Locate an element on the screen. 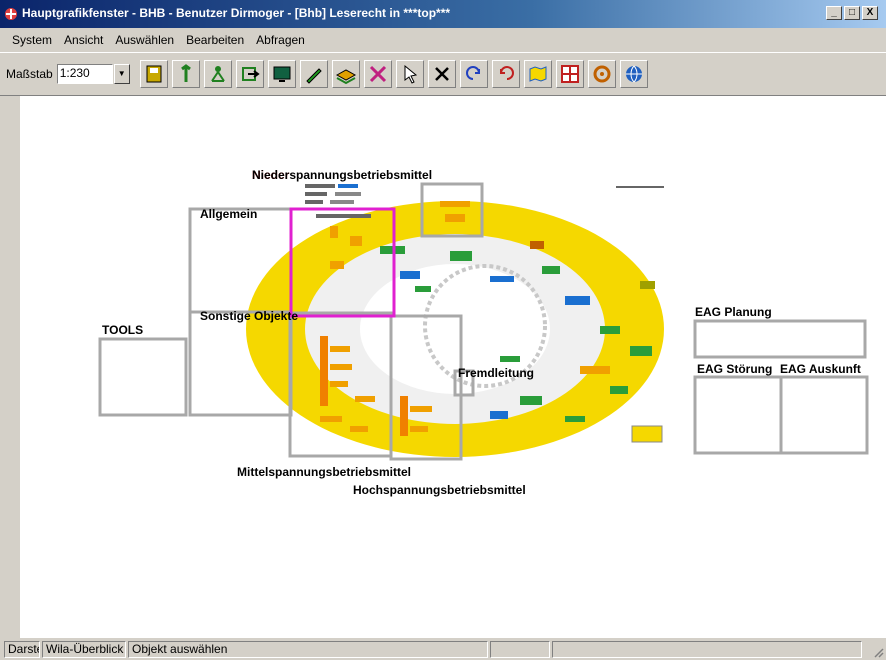  globe-button is located at coordinates (633, 74).